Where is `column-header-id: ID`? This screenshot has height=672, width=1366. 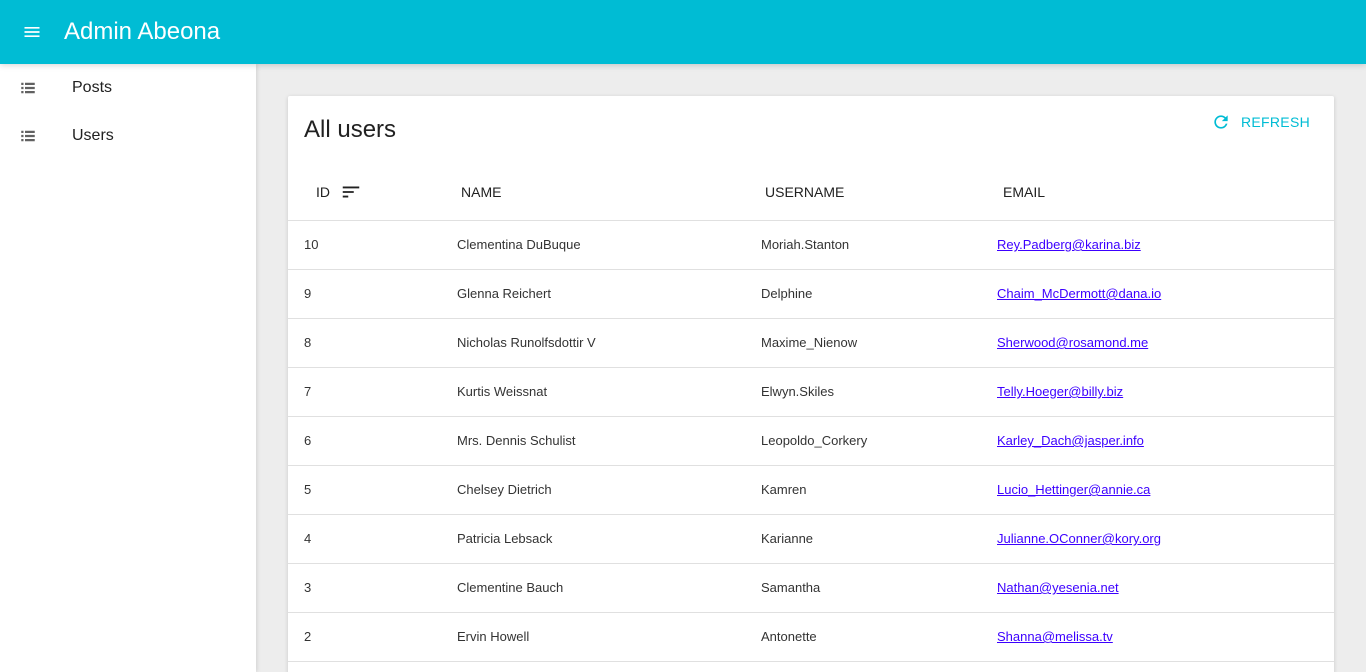 column-header-id: ID is located at coordinates (364, 192).